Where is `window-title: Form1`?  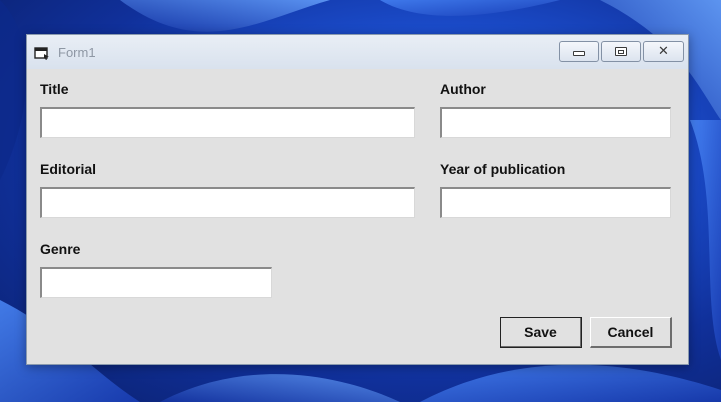
window-title: Form1 is located at coordinates (77, 52).